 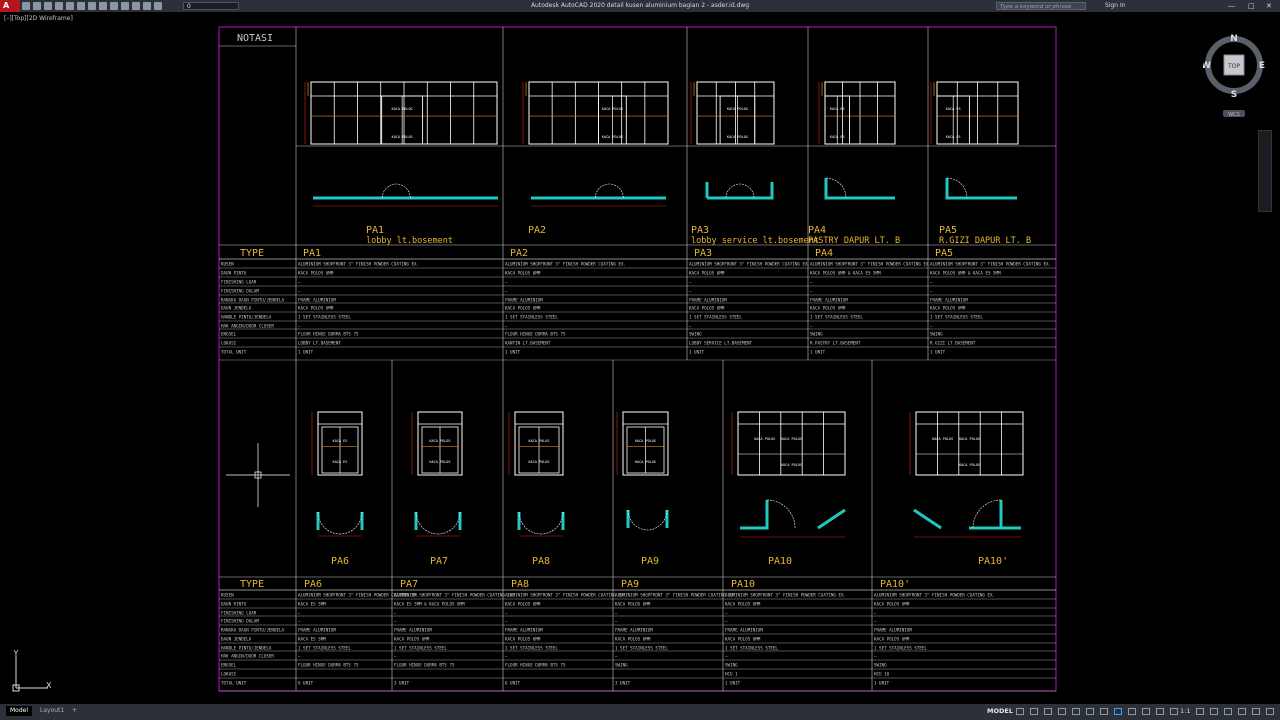 I want to click on minimize-button: —, so click(x=1231, y=6).